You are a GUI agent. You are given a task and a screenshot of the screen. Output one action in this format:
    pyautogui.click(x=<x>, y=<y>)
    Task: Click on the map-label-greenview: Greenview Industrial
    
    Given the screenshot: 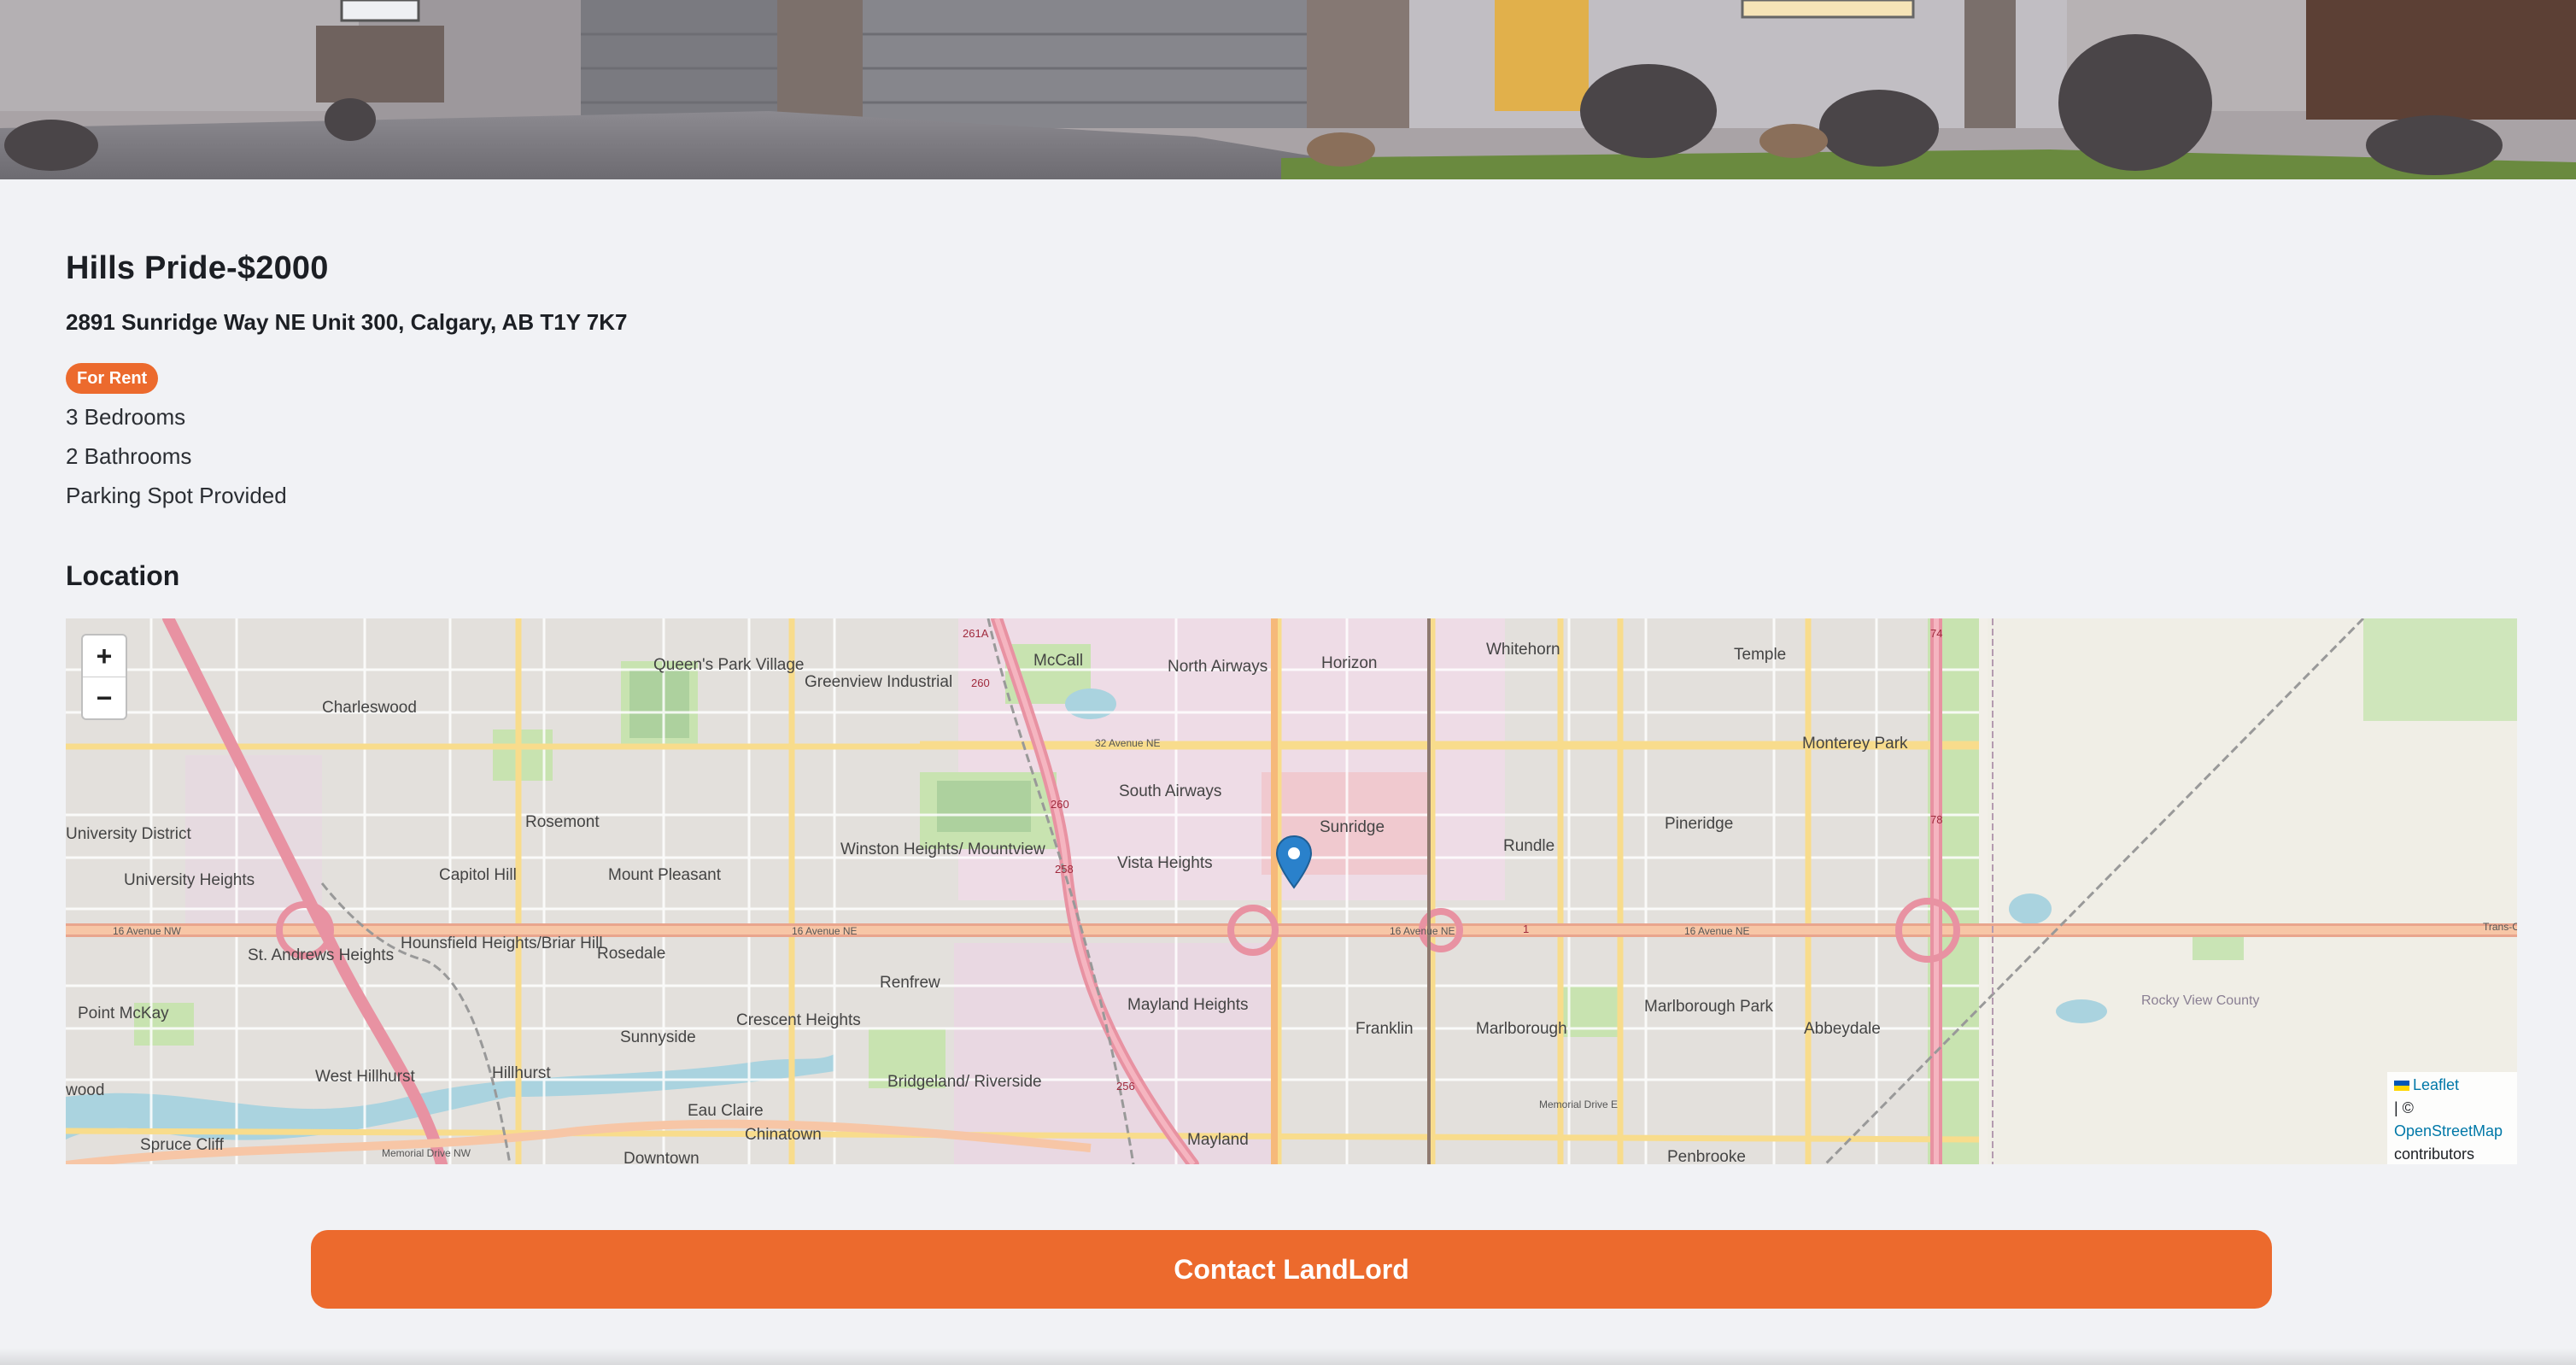 What is the action you would take?
    pyautogui.click(x=879, y=682)
    